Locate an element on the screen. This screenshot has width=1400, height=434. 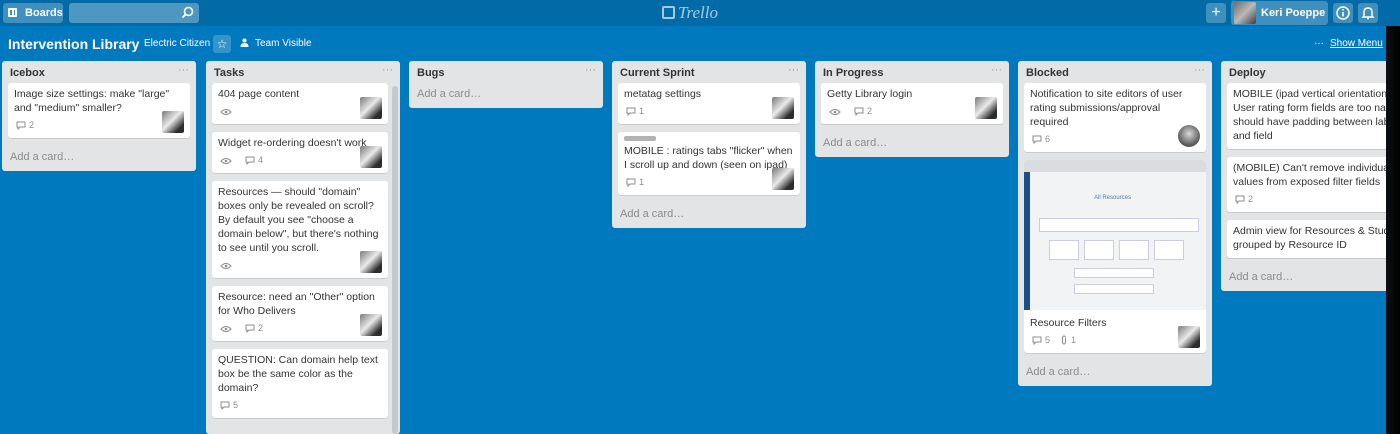
comment-count: 4 is located at coordinates (261, 160).